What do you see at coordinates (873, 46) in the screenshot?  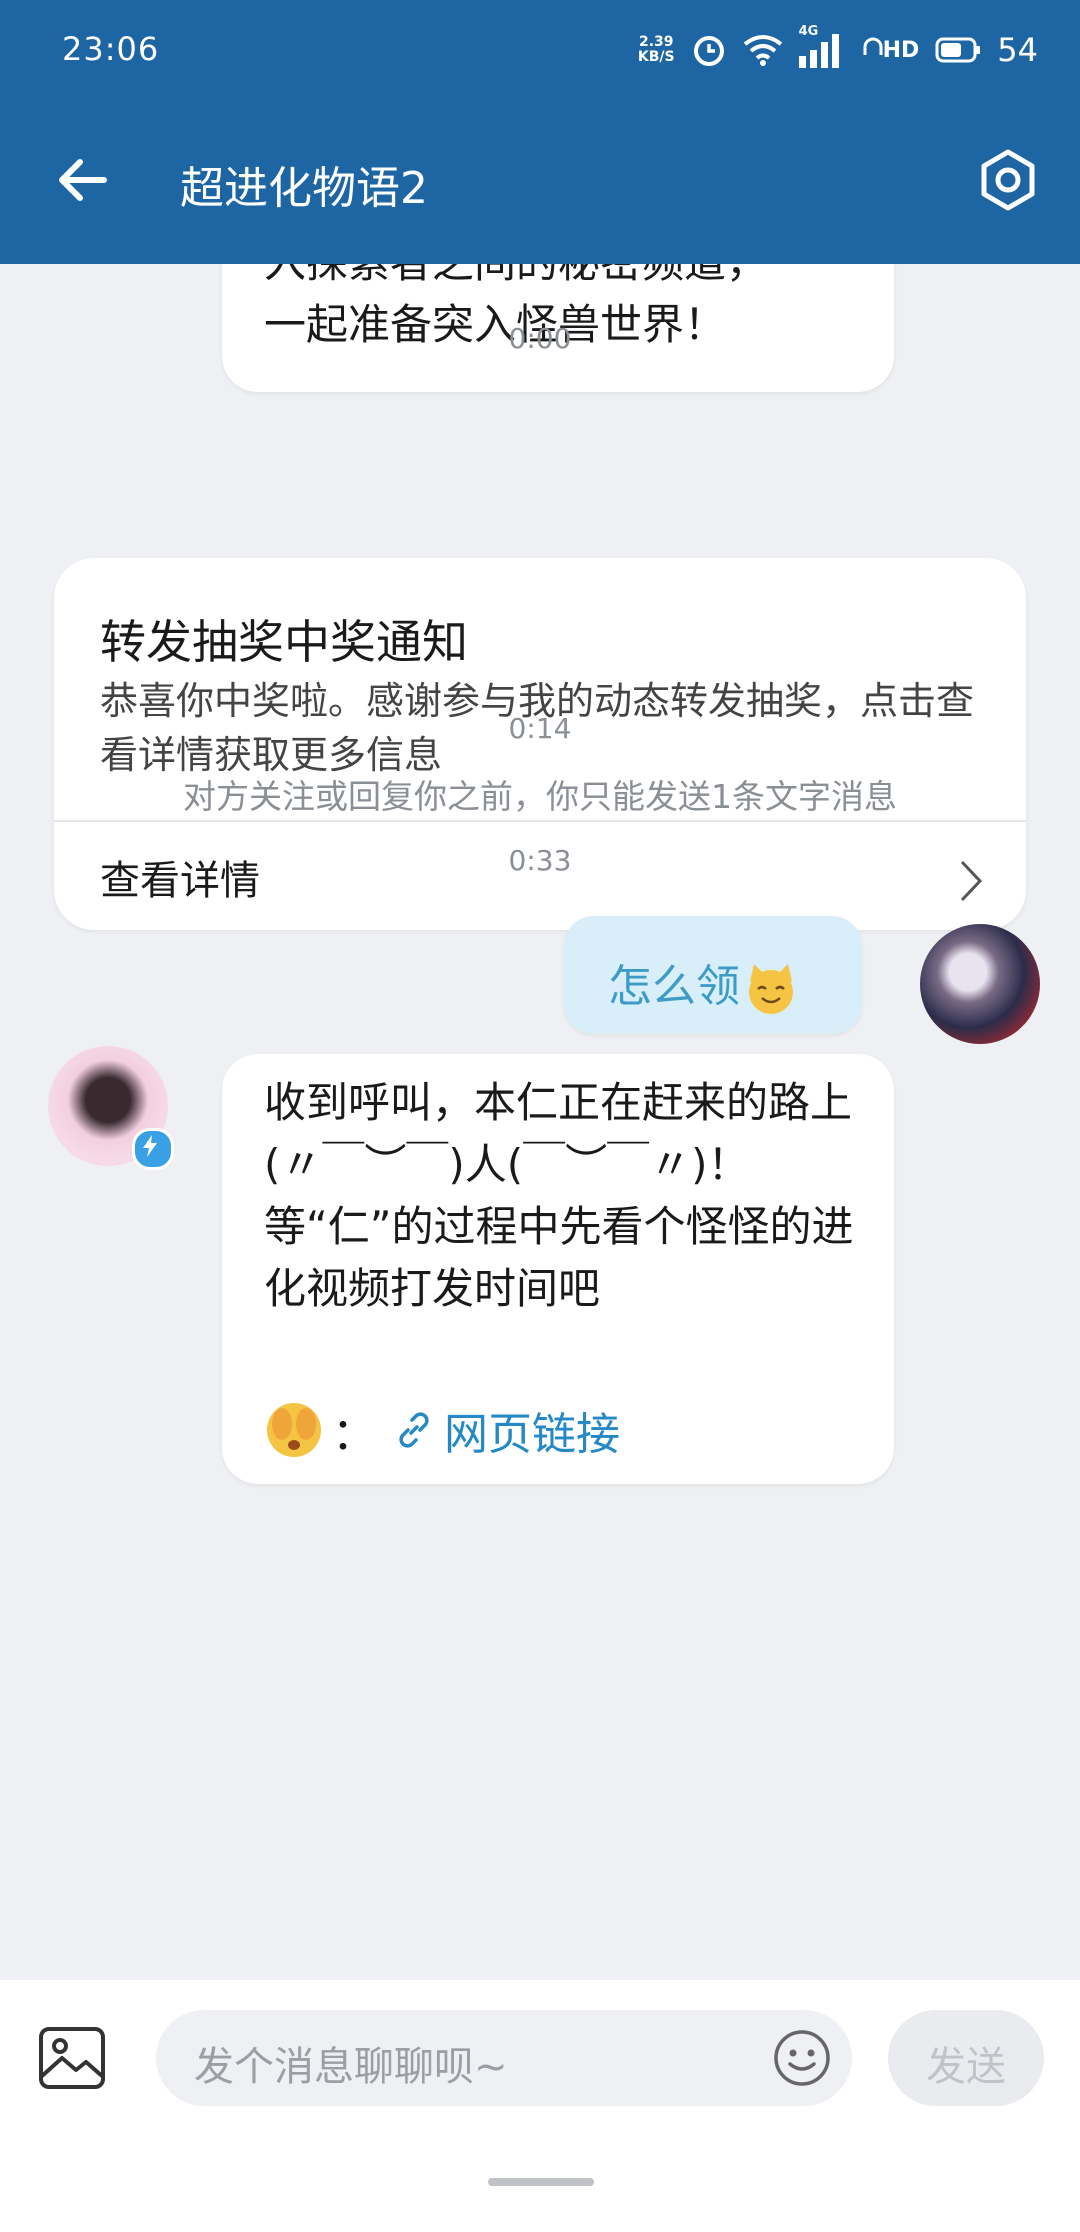 I see `headset-icon` at bounding box center [873, 46].